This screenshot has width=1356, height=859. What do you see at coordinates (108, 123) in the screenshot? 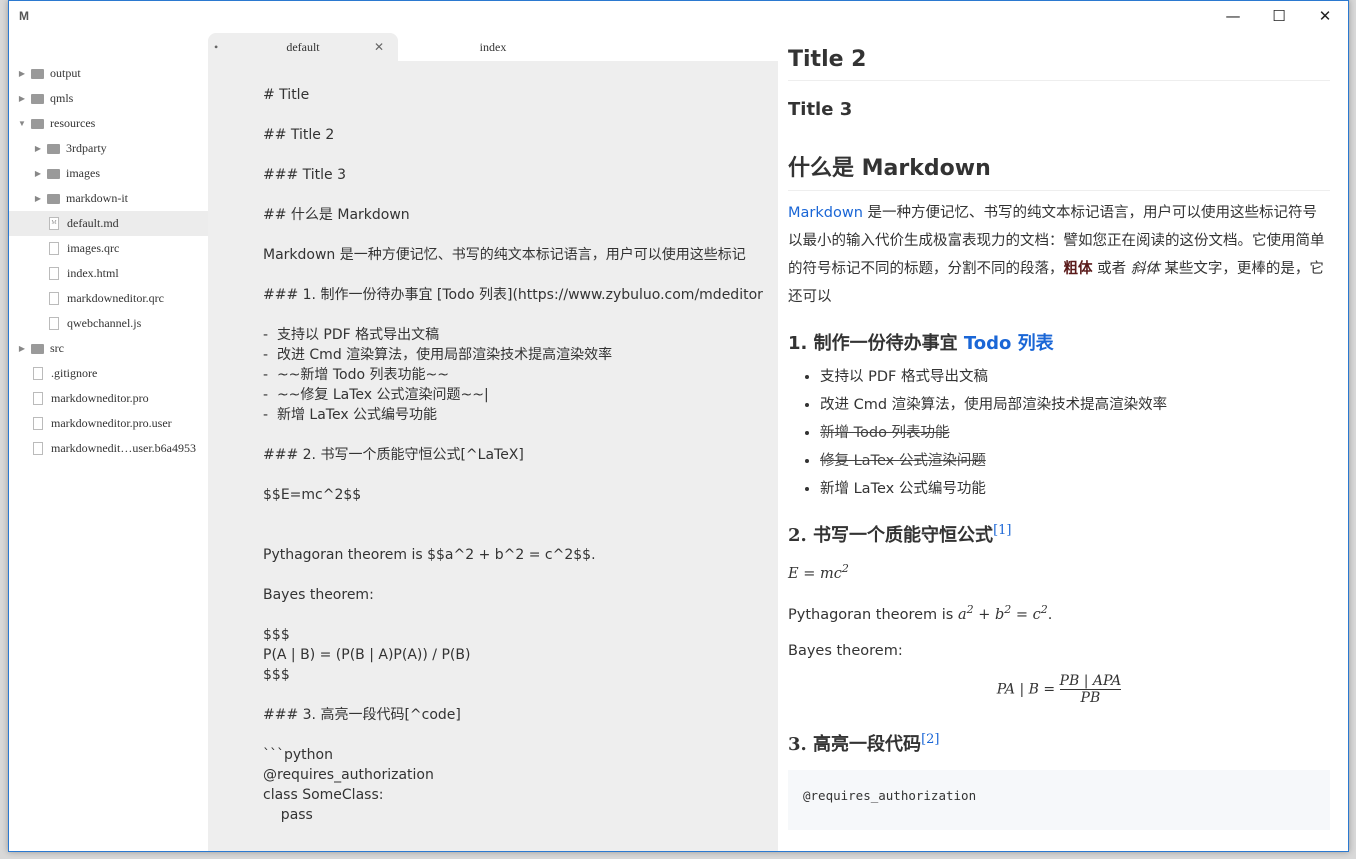
I see `tree-item: ▼ resources` at bounding box center [108, 123].